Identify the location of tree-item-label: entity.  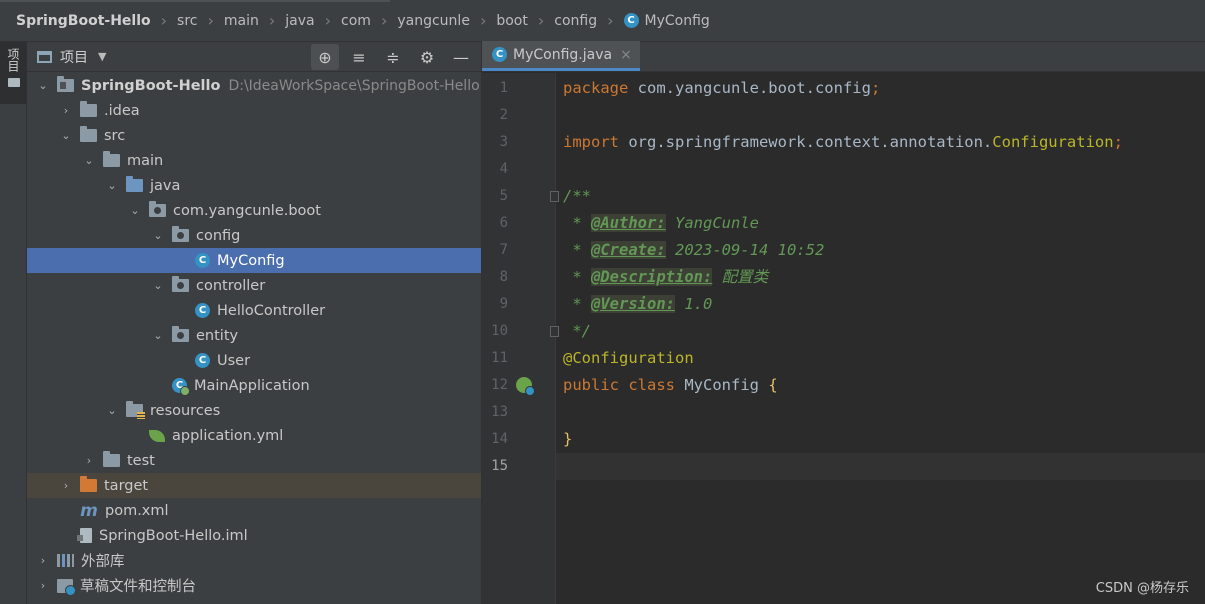
(217, 335).